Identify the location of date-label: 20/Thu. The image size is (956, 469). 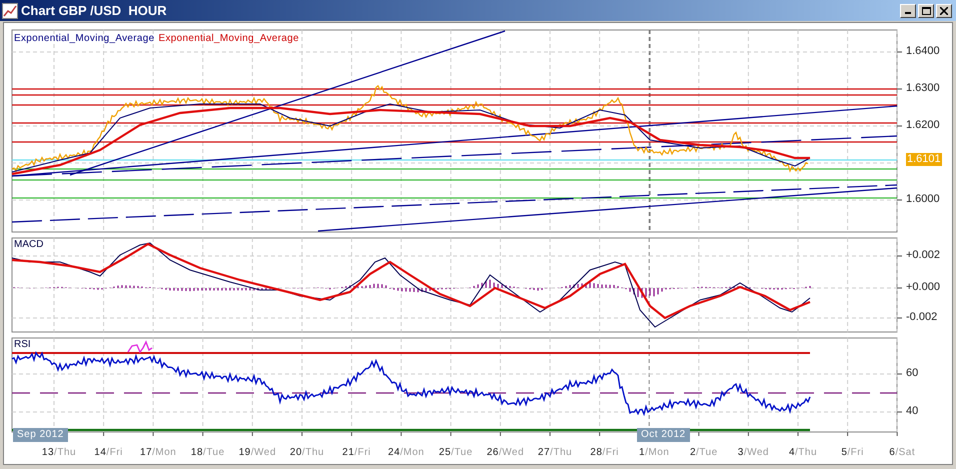
(307, 453).